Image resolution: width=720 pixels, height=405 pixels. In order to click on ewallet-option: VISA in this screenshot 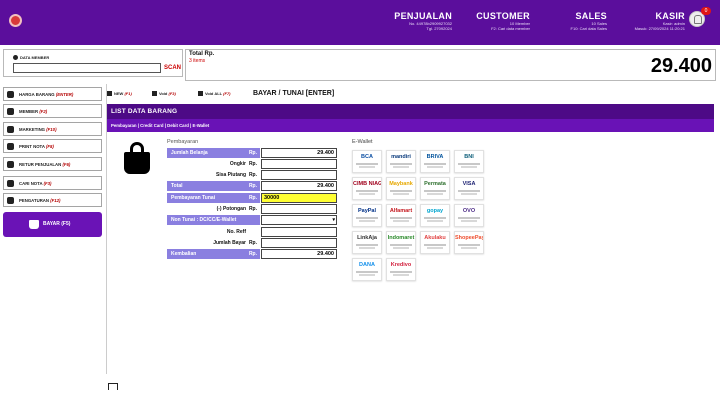, I will do `click(469, 188)`.